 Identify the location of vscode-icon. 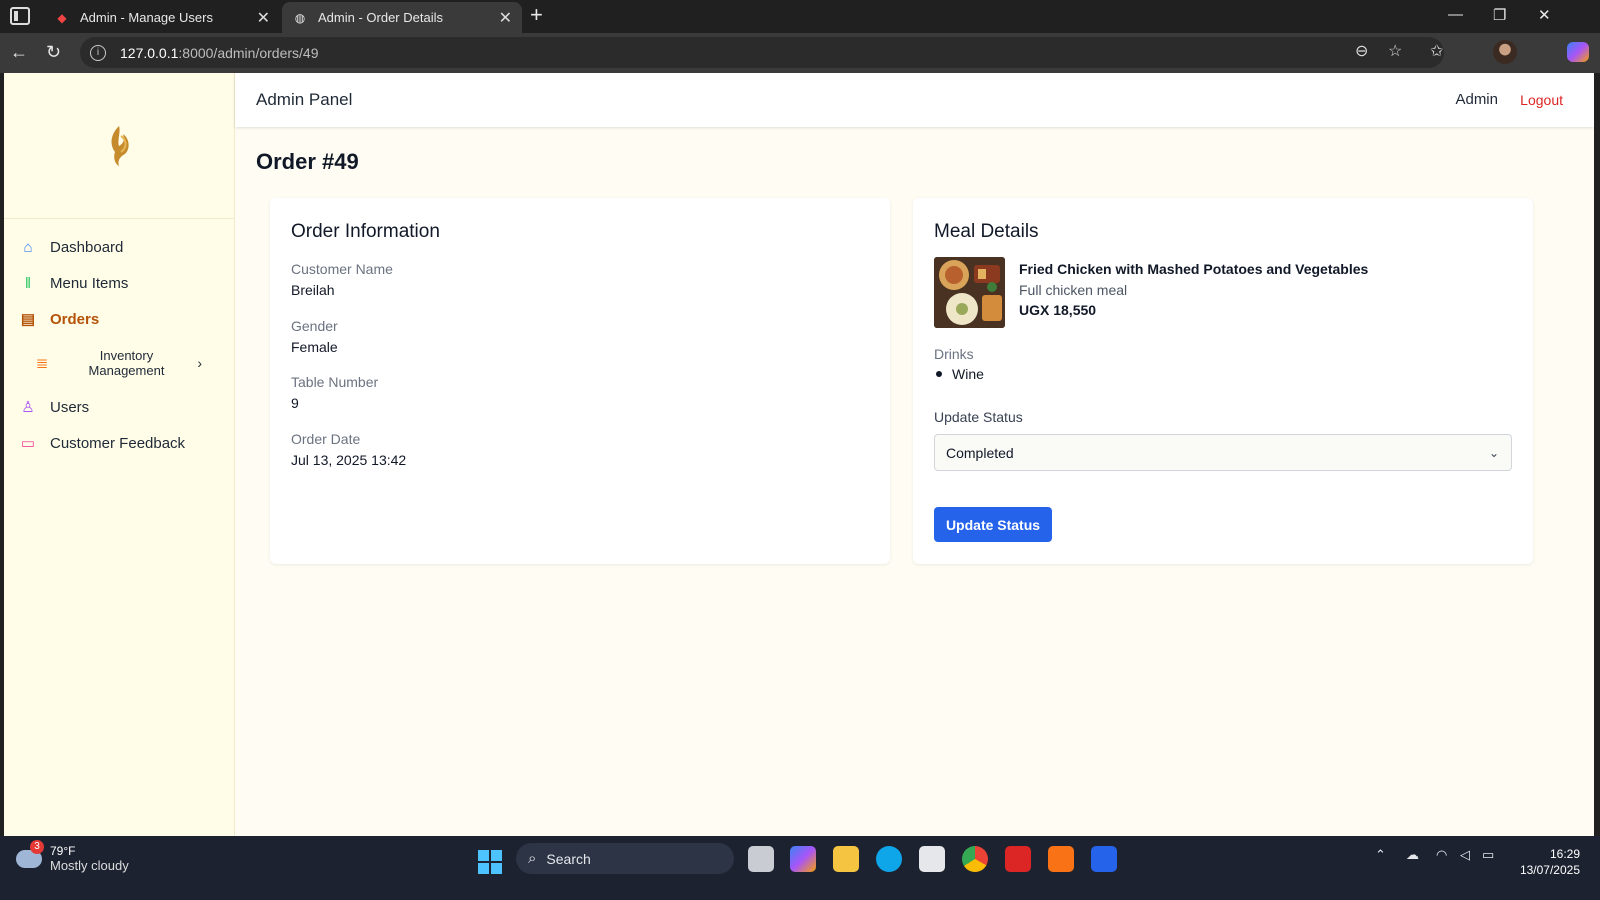
(1104, 859).